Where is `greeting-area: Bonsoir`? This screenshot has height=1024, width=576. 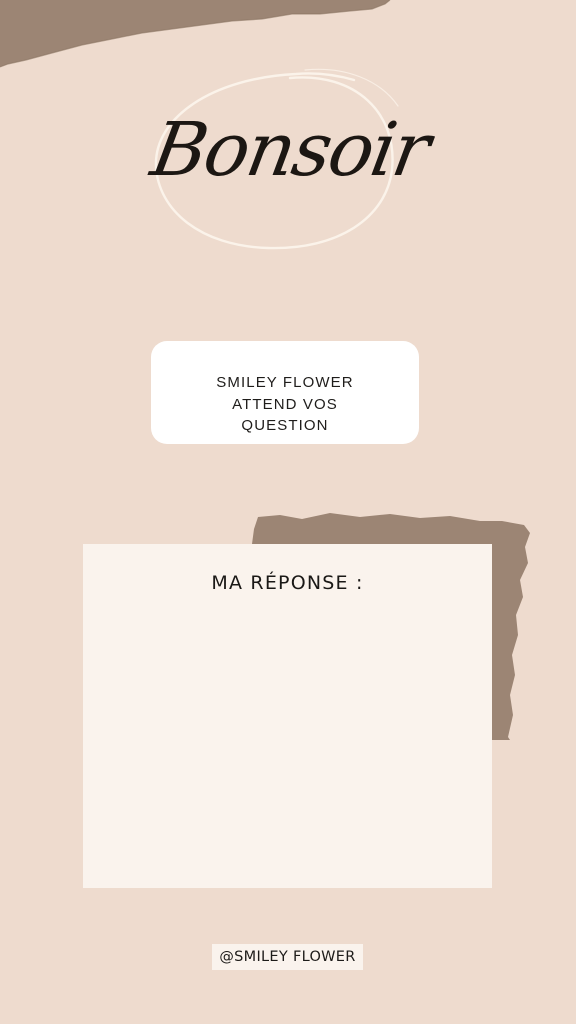
greeting-area: Bonsoir is located at coordinates (290, 163).